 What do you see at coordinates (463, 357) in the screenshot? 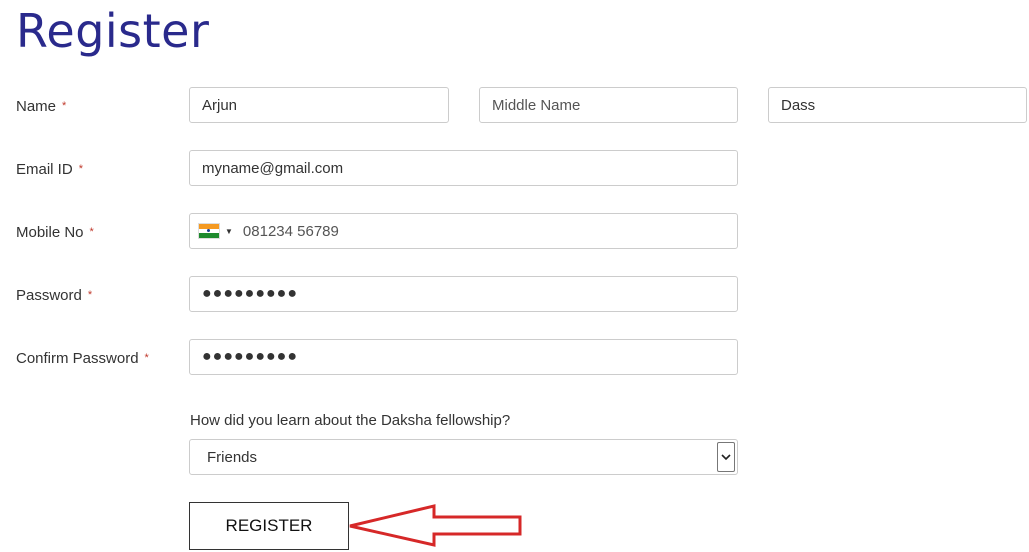
I see `confirm-password-input: ●●●●●●●●●` at bounding box center [463, 357].